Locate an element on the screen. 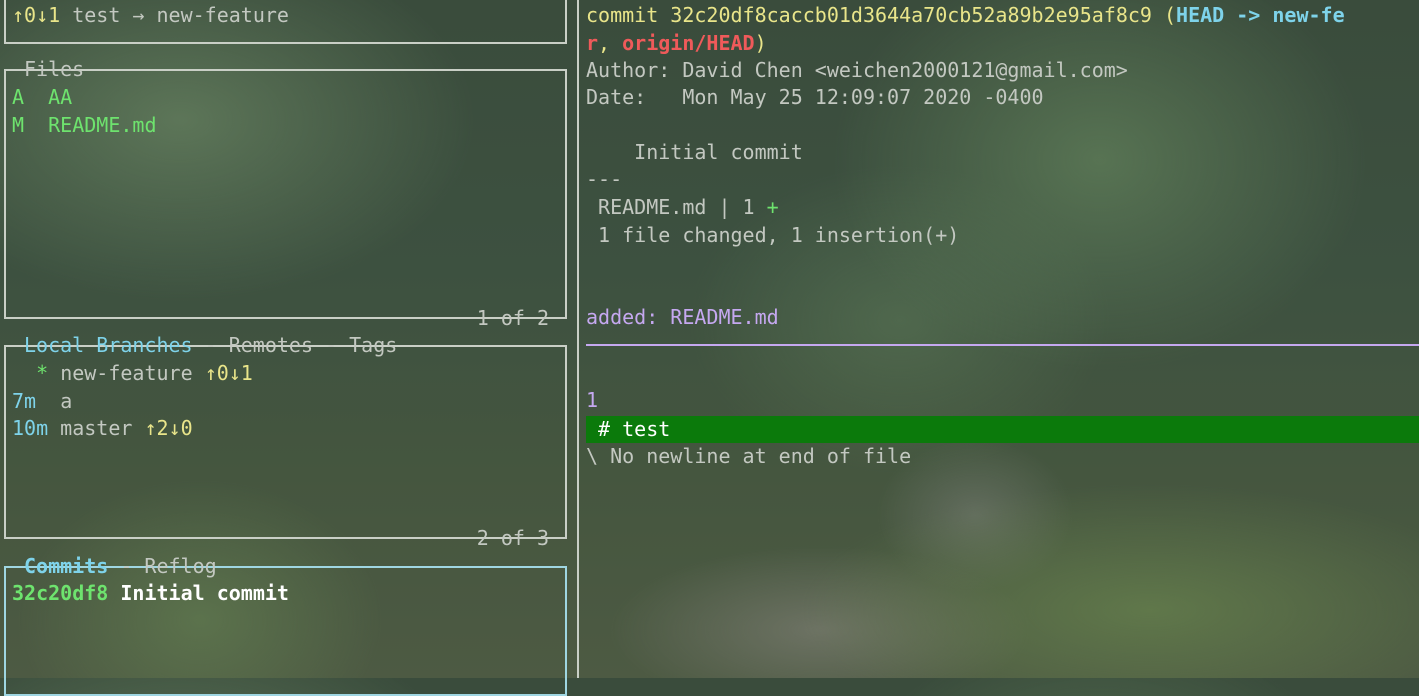 The height and width of the screenshot is (696, 1419). status-text: test → new-feature is located at coordinates (180, 15).